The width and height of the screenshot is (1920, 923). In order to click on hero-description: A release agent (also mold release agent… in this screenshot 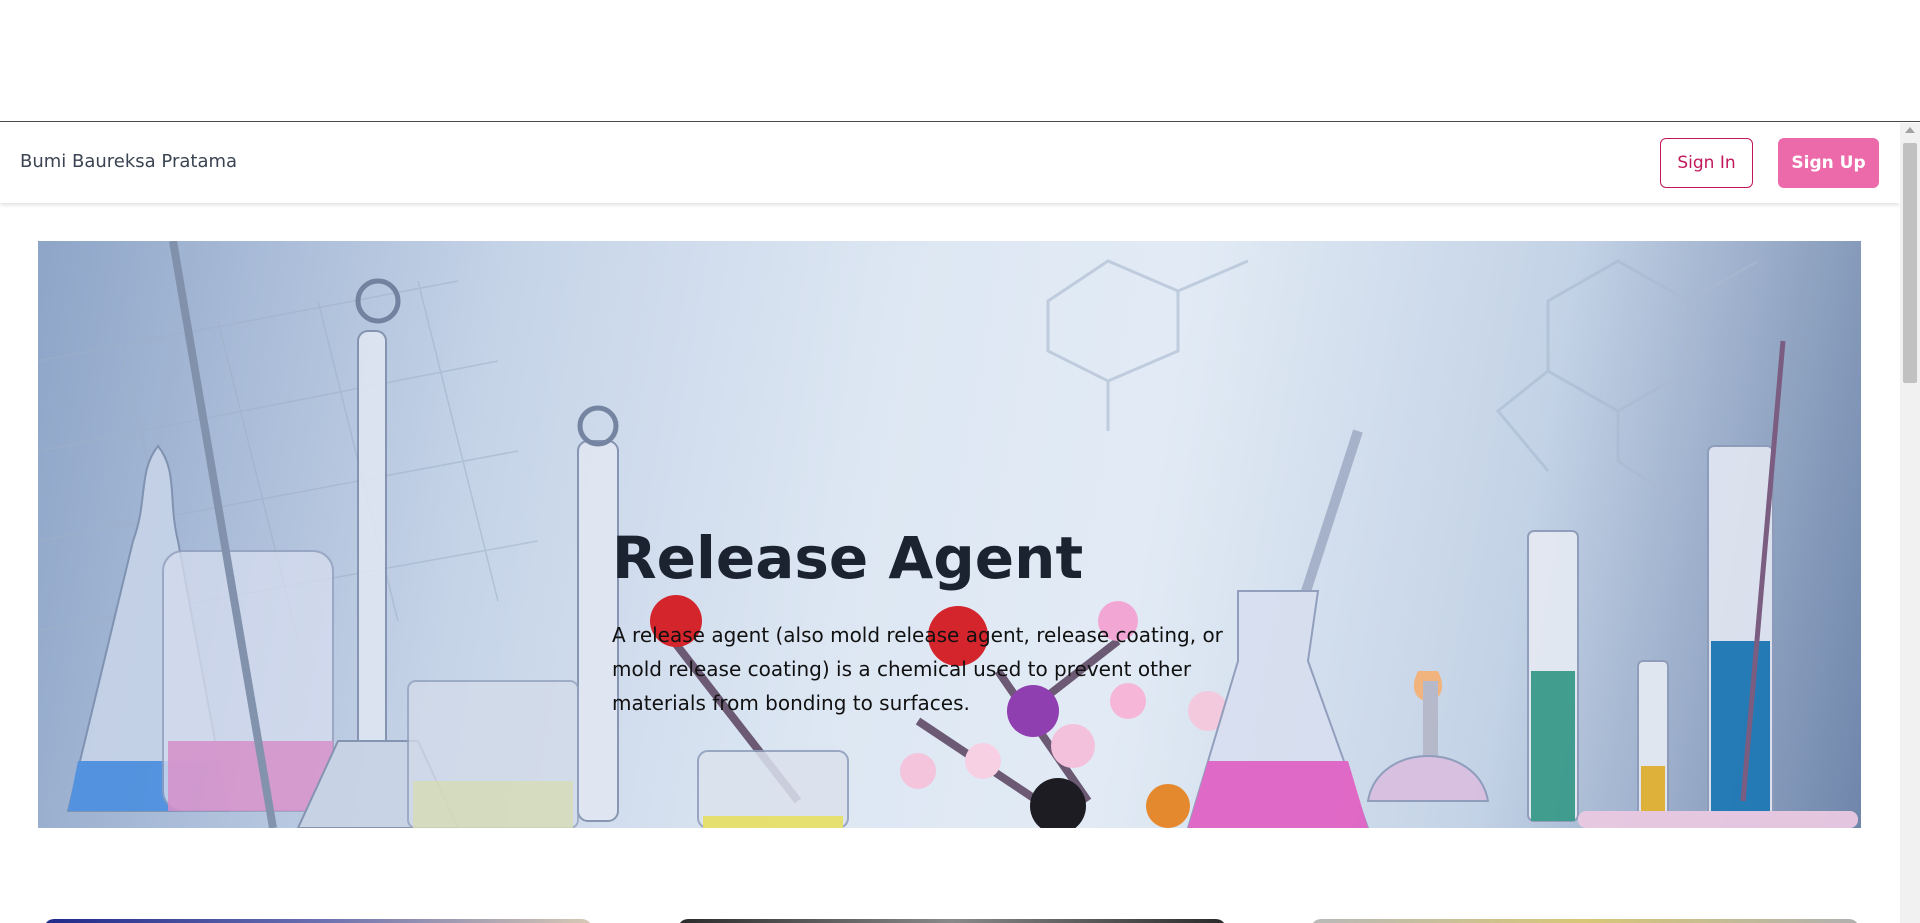, I will do `click(917, 669)`.